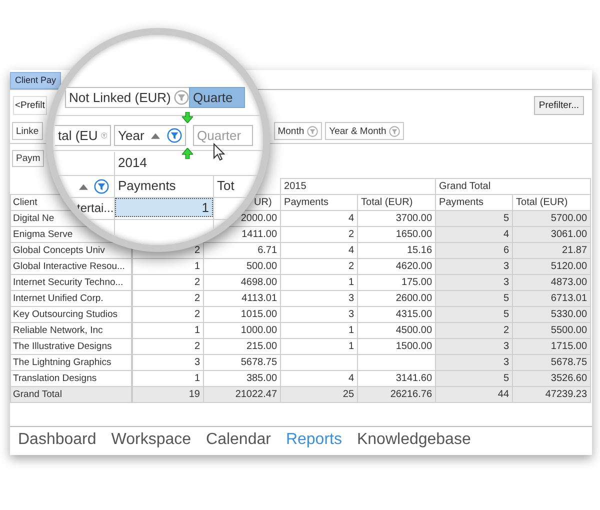 The image size is (600, 510). What do you see at coordinates (551, 330) in the screenshot?
I see `table-cell: 5500.00` at bounding box center [551, 330].